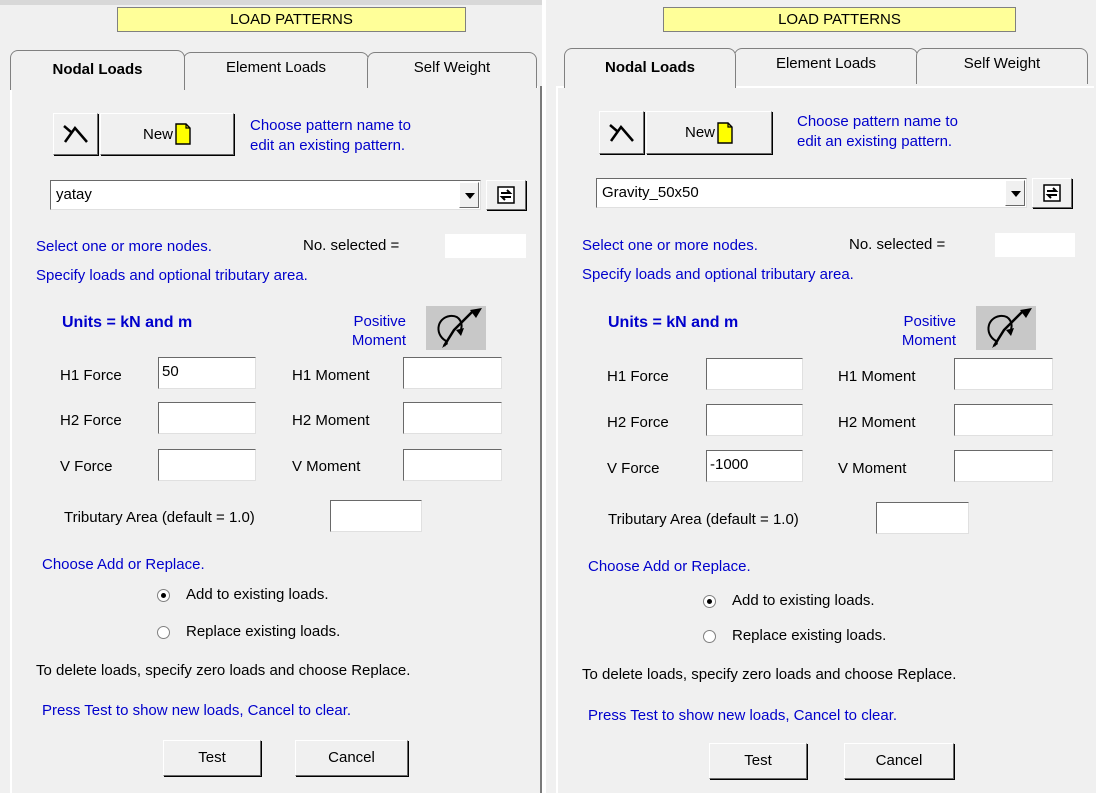 Image resolution: width=1096 pixels, height=793 pixels. What do you see at coordinates (811, 193) in the screenshot?
I see `pattern-select: Gravity_50x50` at bounding box center [811, 193].